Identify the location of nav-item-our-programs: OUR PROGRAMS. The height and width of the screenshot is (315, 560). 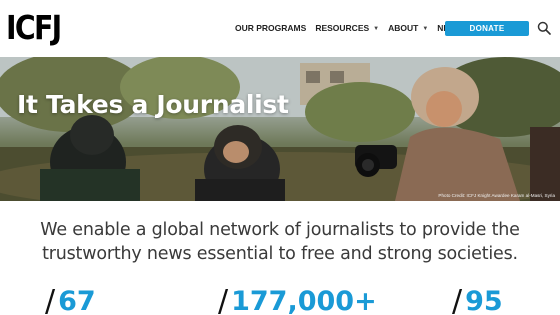
(270, 28).